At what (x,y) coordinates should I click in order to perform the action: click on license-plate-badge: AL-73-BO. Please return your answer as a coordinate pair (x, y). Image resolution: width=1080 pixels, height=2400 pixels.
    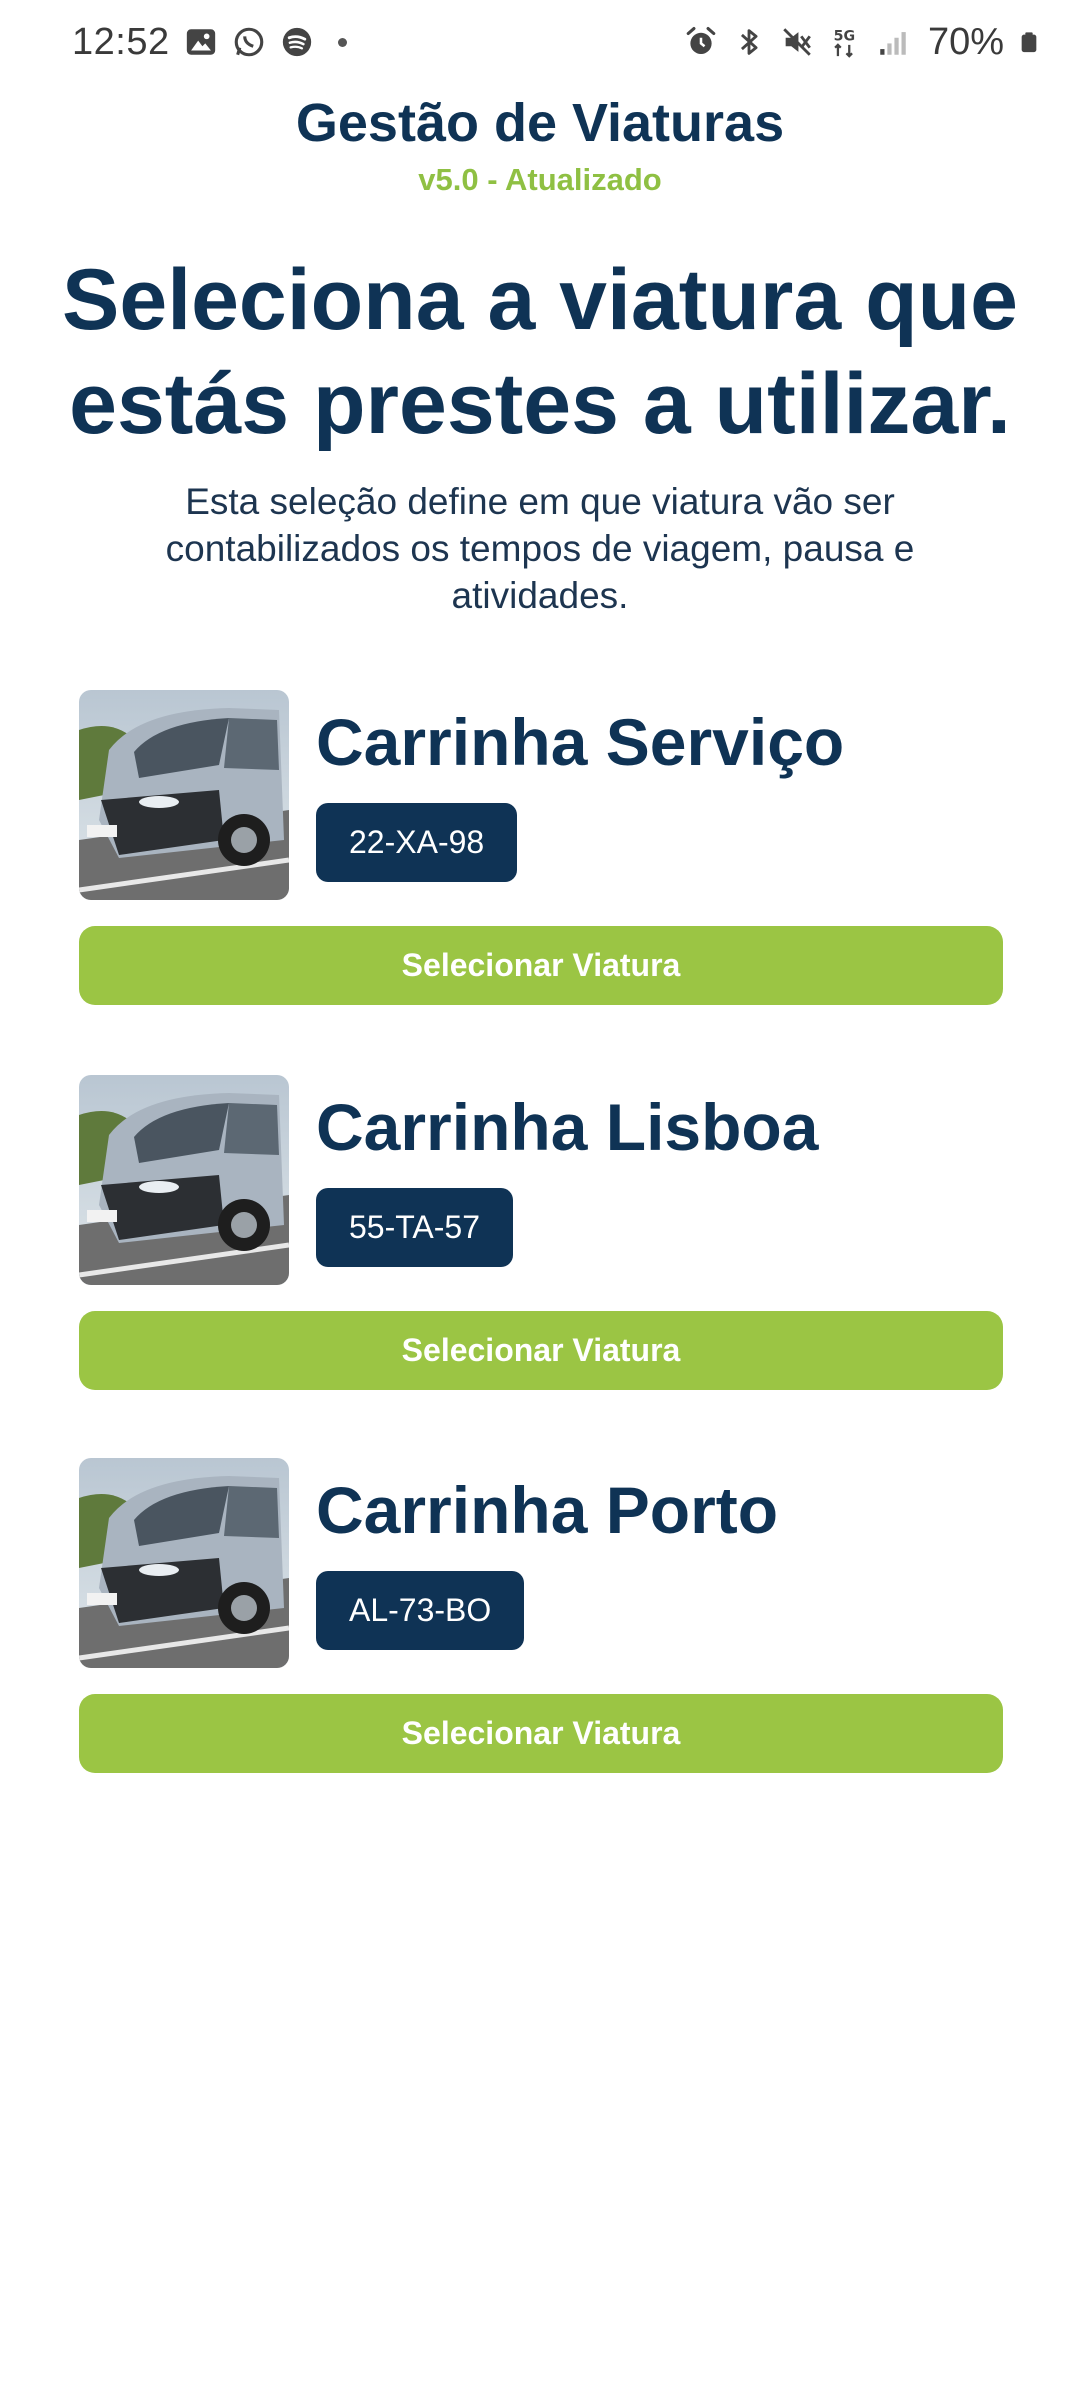
    Looking at the image, I should click on (420, 1610).